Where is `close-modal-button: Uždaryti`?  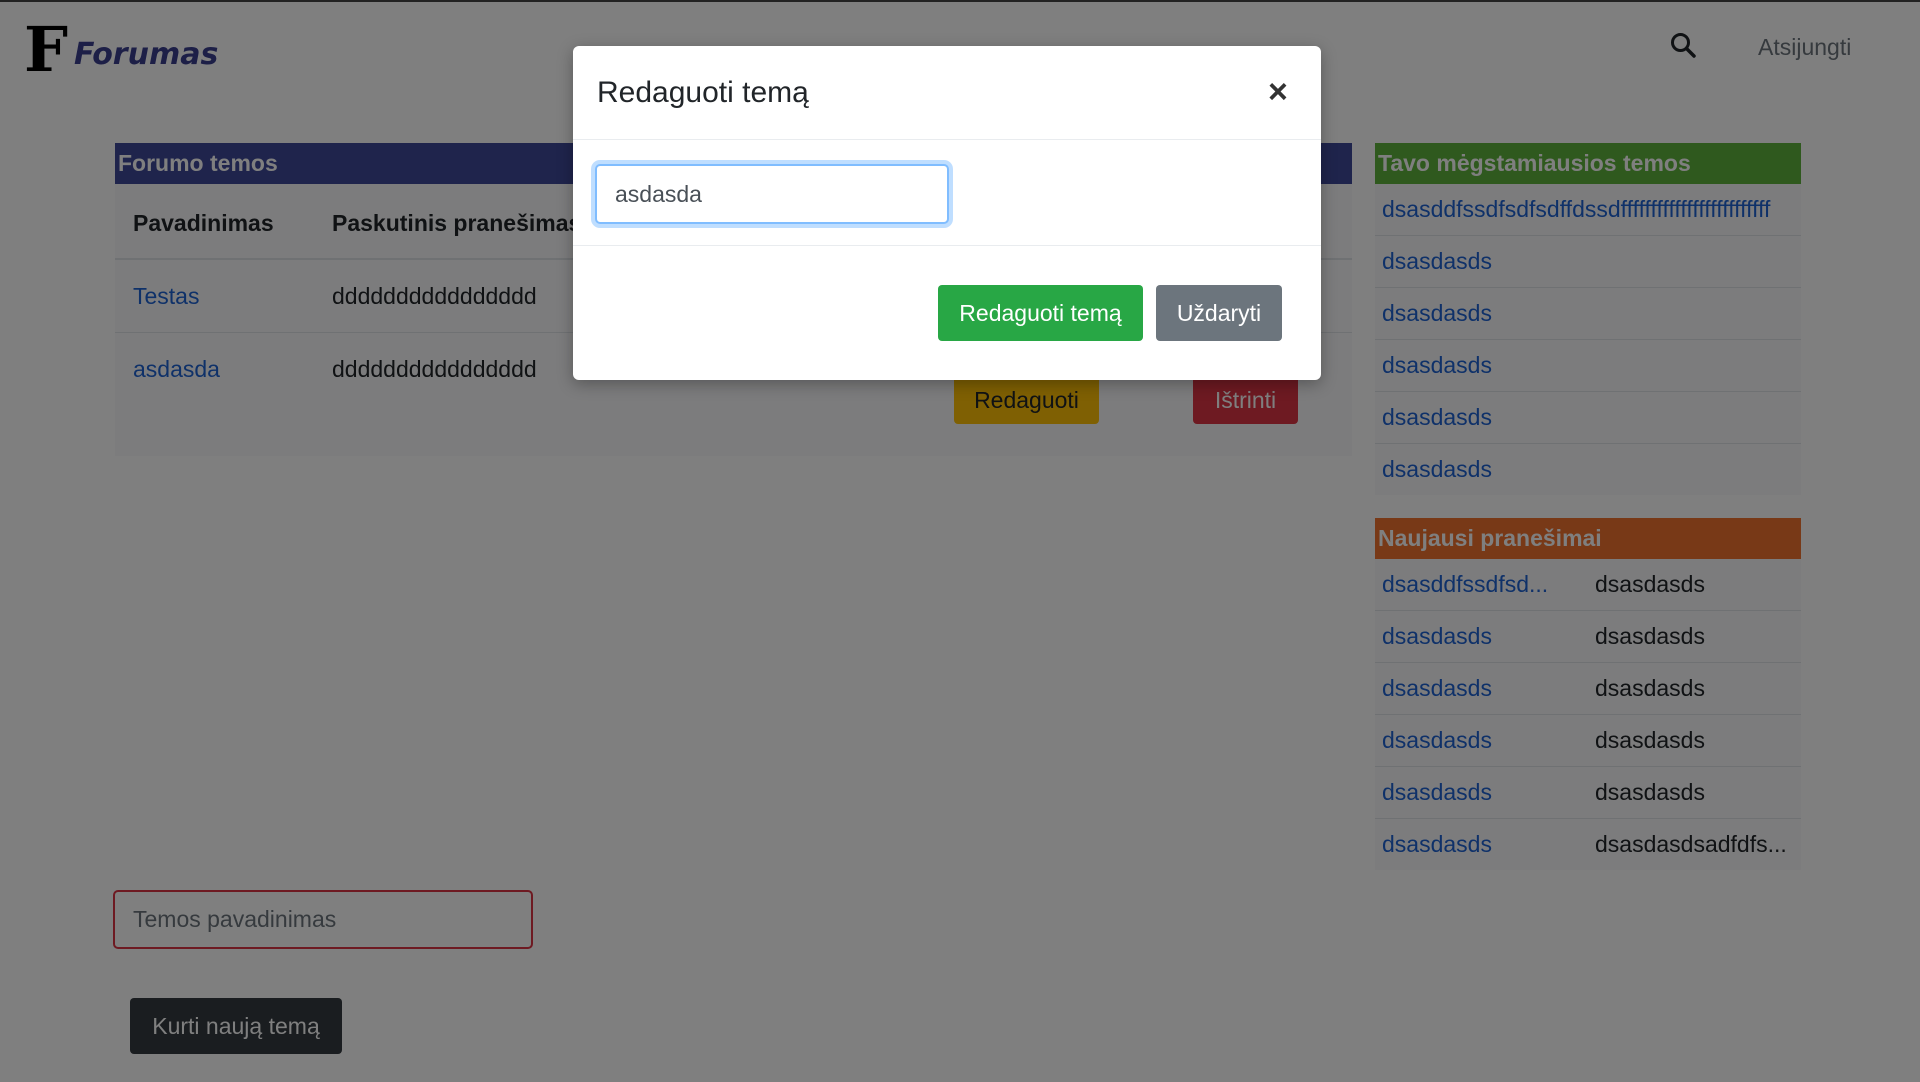
close-modal-button: Uždaryti is located at coordinates (1219, 313).